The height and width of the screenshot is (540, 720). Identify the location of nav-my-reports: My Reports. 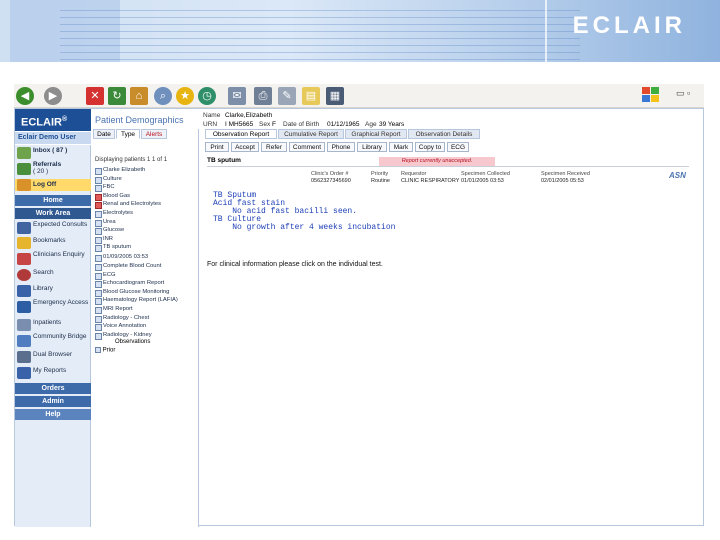
(53, 373).